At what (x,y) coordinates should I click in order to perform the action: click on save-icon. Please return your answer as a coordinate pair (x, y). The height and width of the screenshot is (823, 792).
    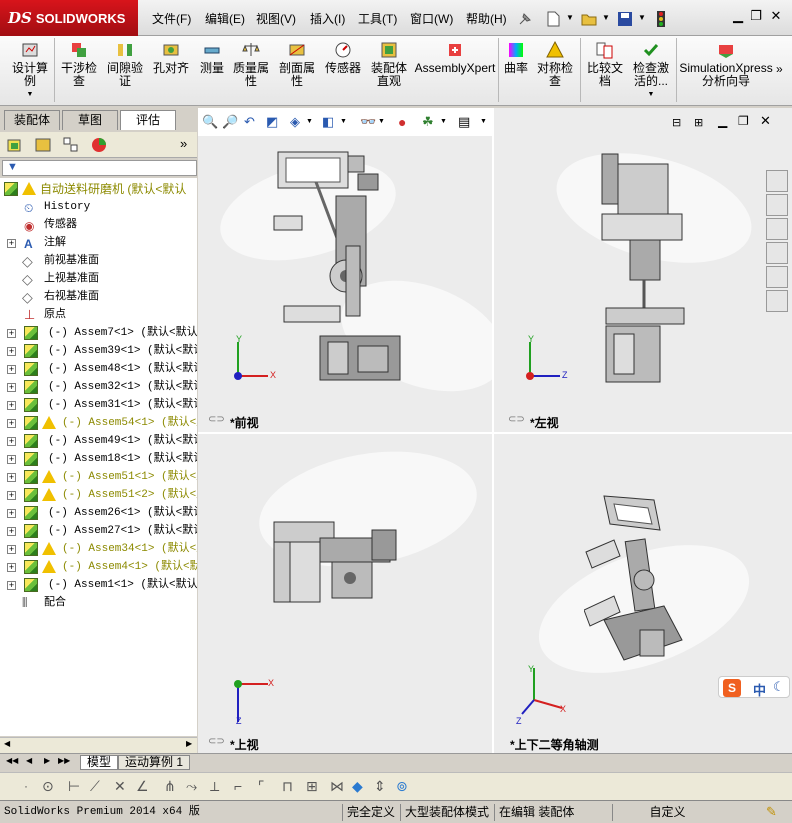
    Looking at the image, I should click on (625, 19).